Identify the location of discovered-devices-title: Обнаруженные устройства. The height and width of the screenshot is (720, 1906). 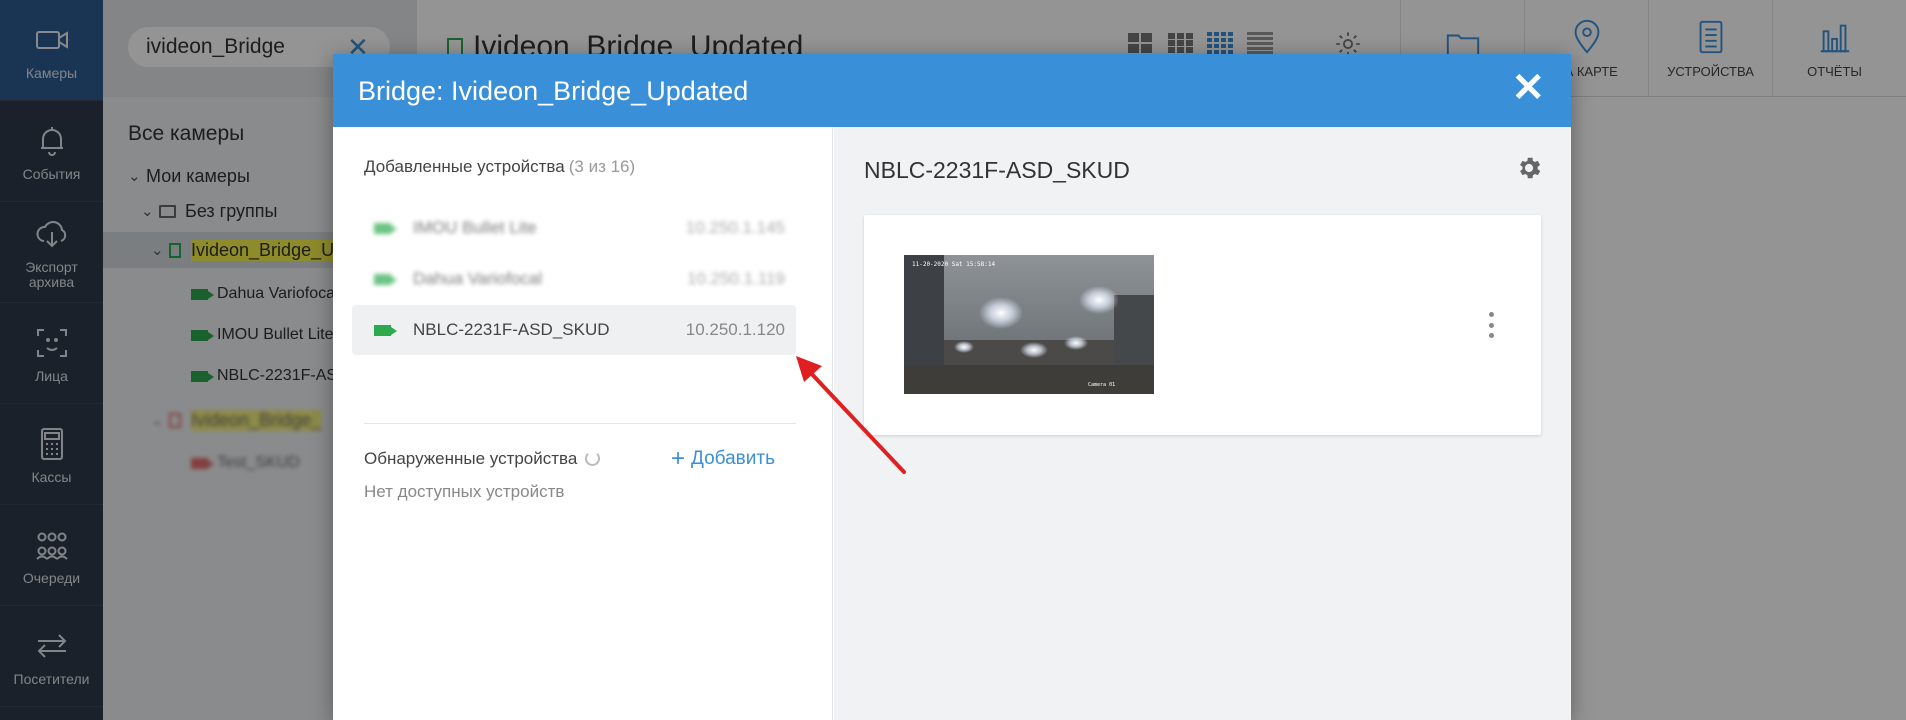
(482, 459).